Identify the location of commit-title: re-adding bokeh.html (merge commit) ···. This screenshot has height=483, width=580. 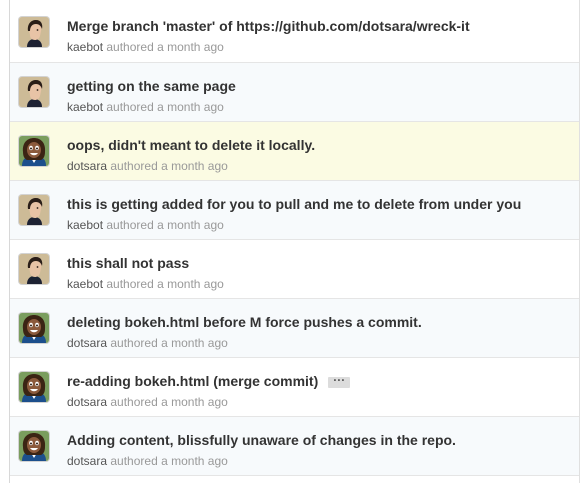
(209, 381).